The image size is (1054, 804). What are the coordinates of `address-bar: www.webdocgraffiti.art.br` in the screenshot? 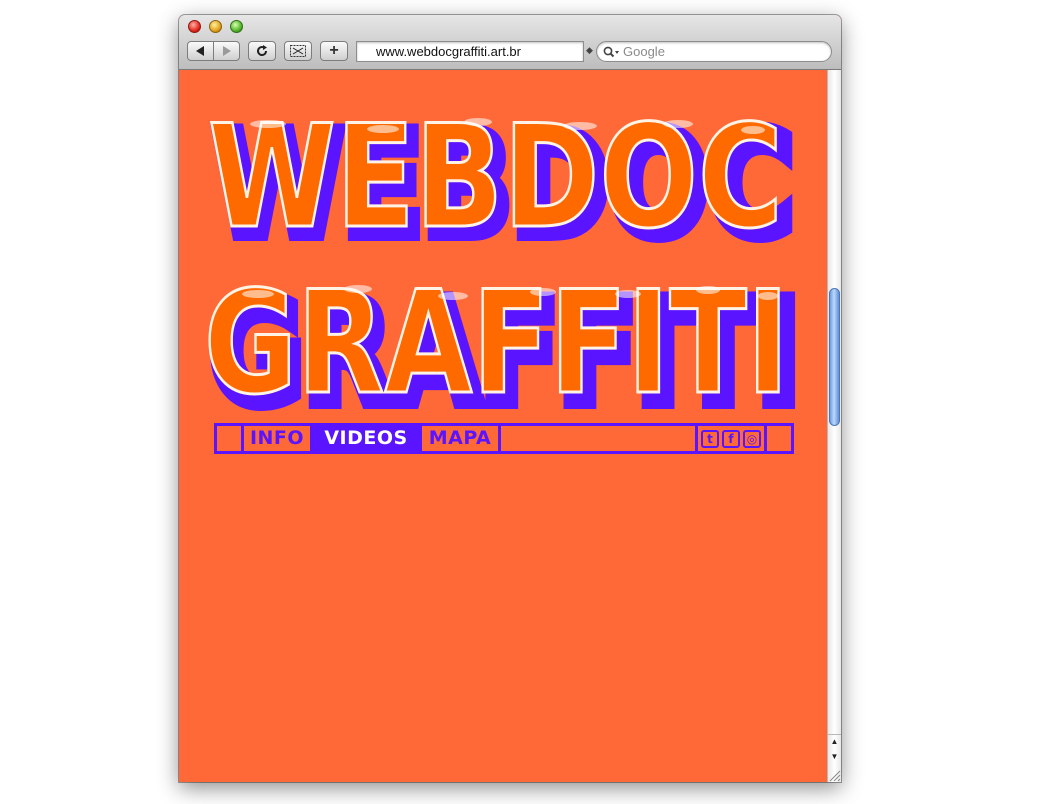 It's located at (470, 51).